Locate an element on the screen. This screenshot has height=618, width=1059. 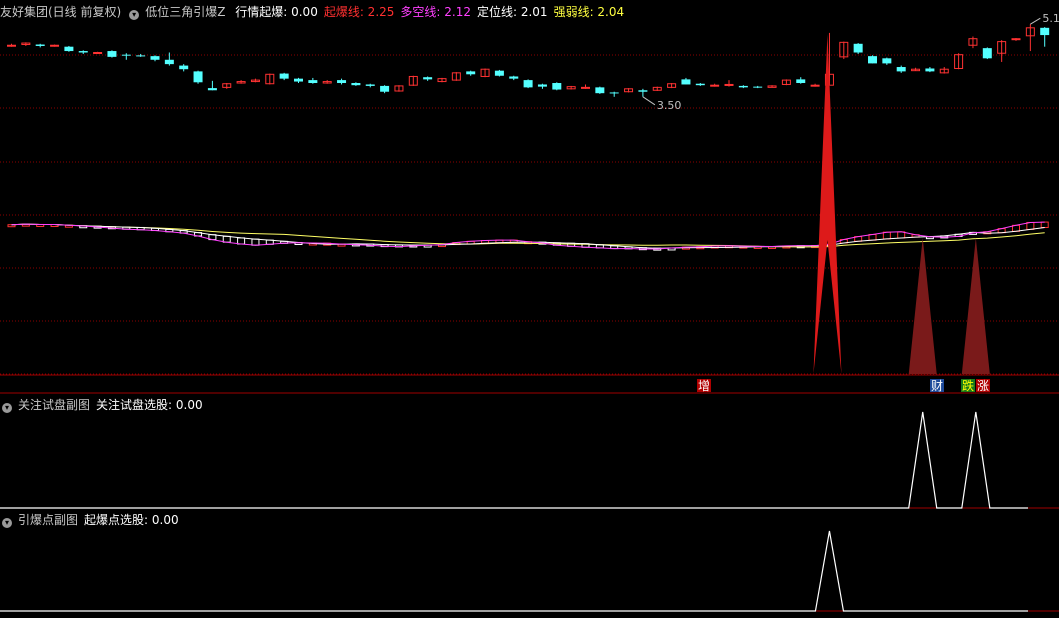
indicator-lines is located at coordinates (528, 236).